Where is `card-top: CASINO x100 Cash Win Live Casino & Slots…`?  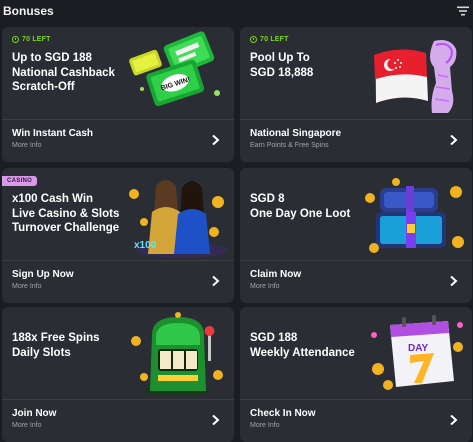
card-top: CASINO x100 Cash Win Live Casino & Slots… is located at coordinates (118, 214).